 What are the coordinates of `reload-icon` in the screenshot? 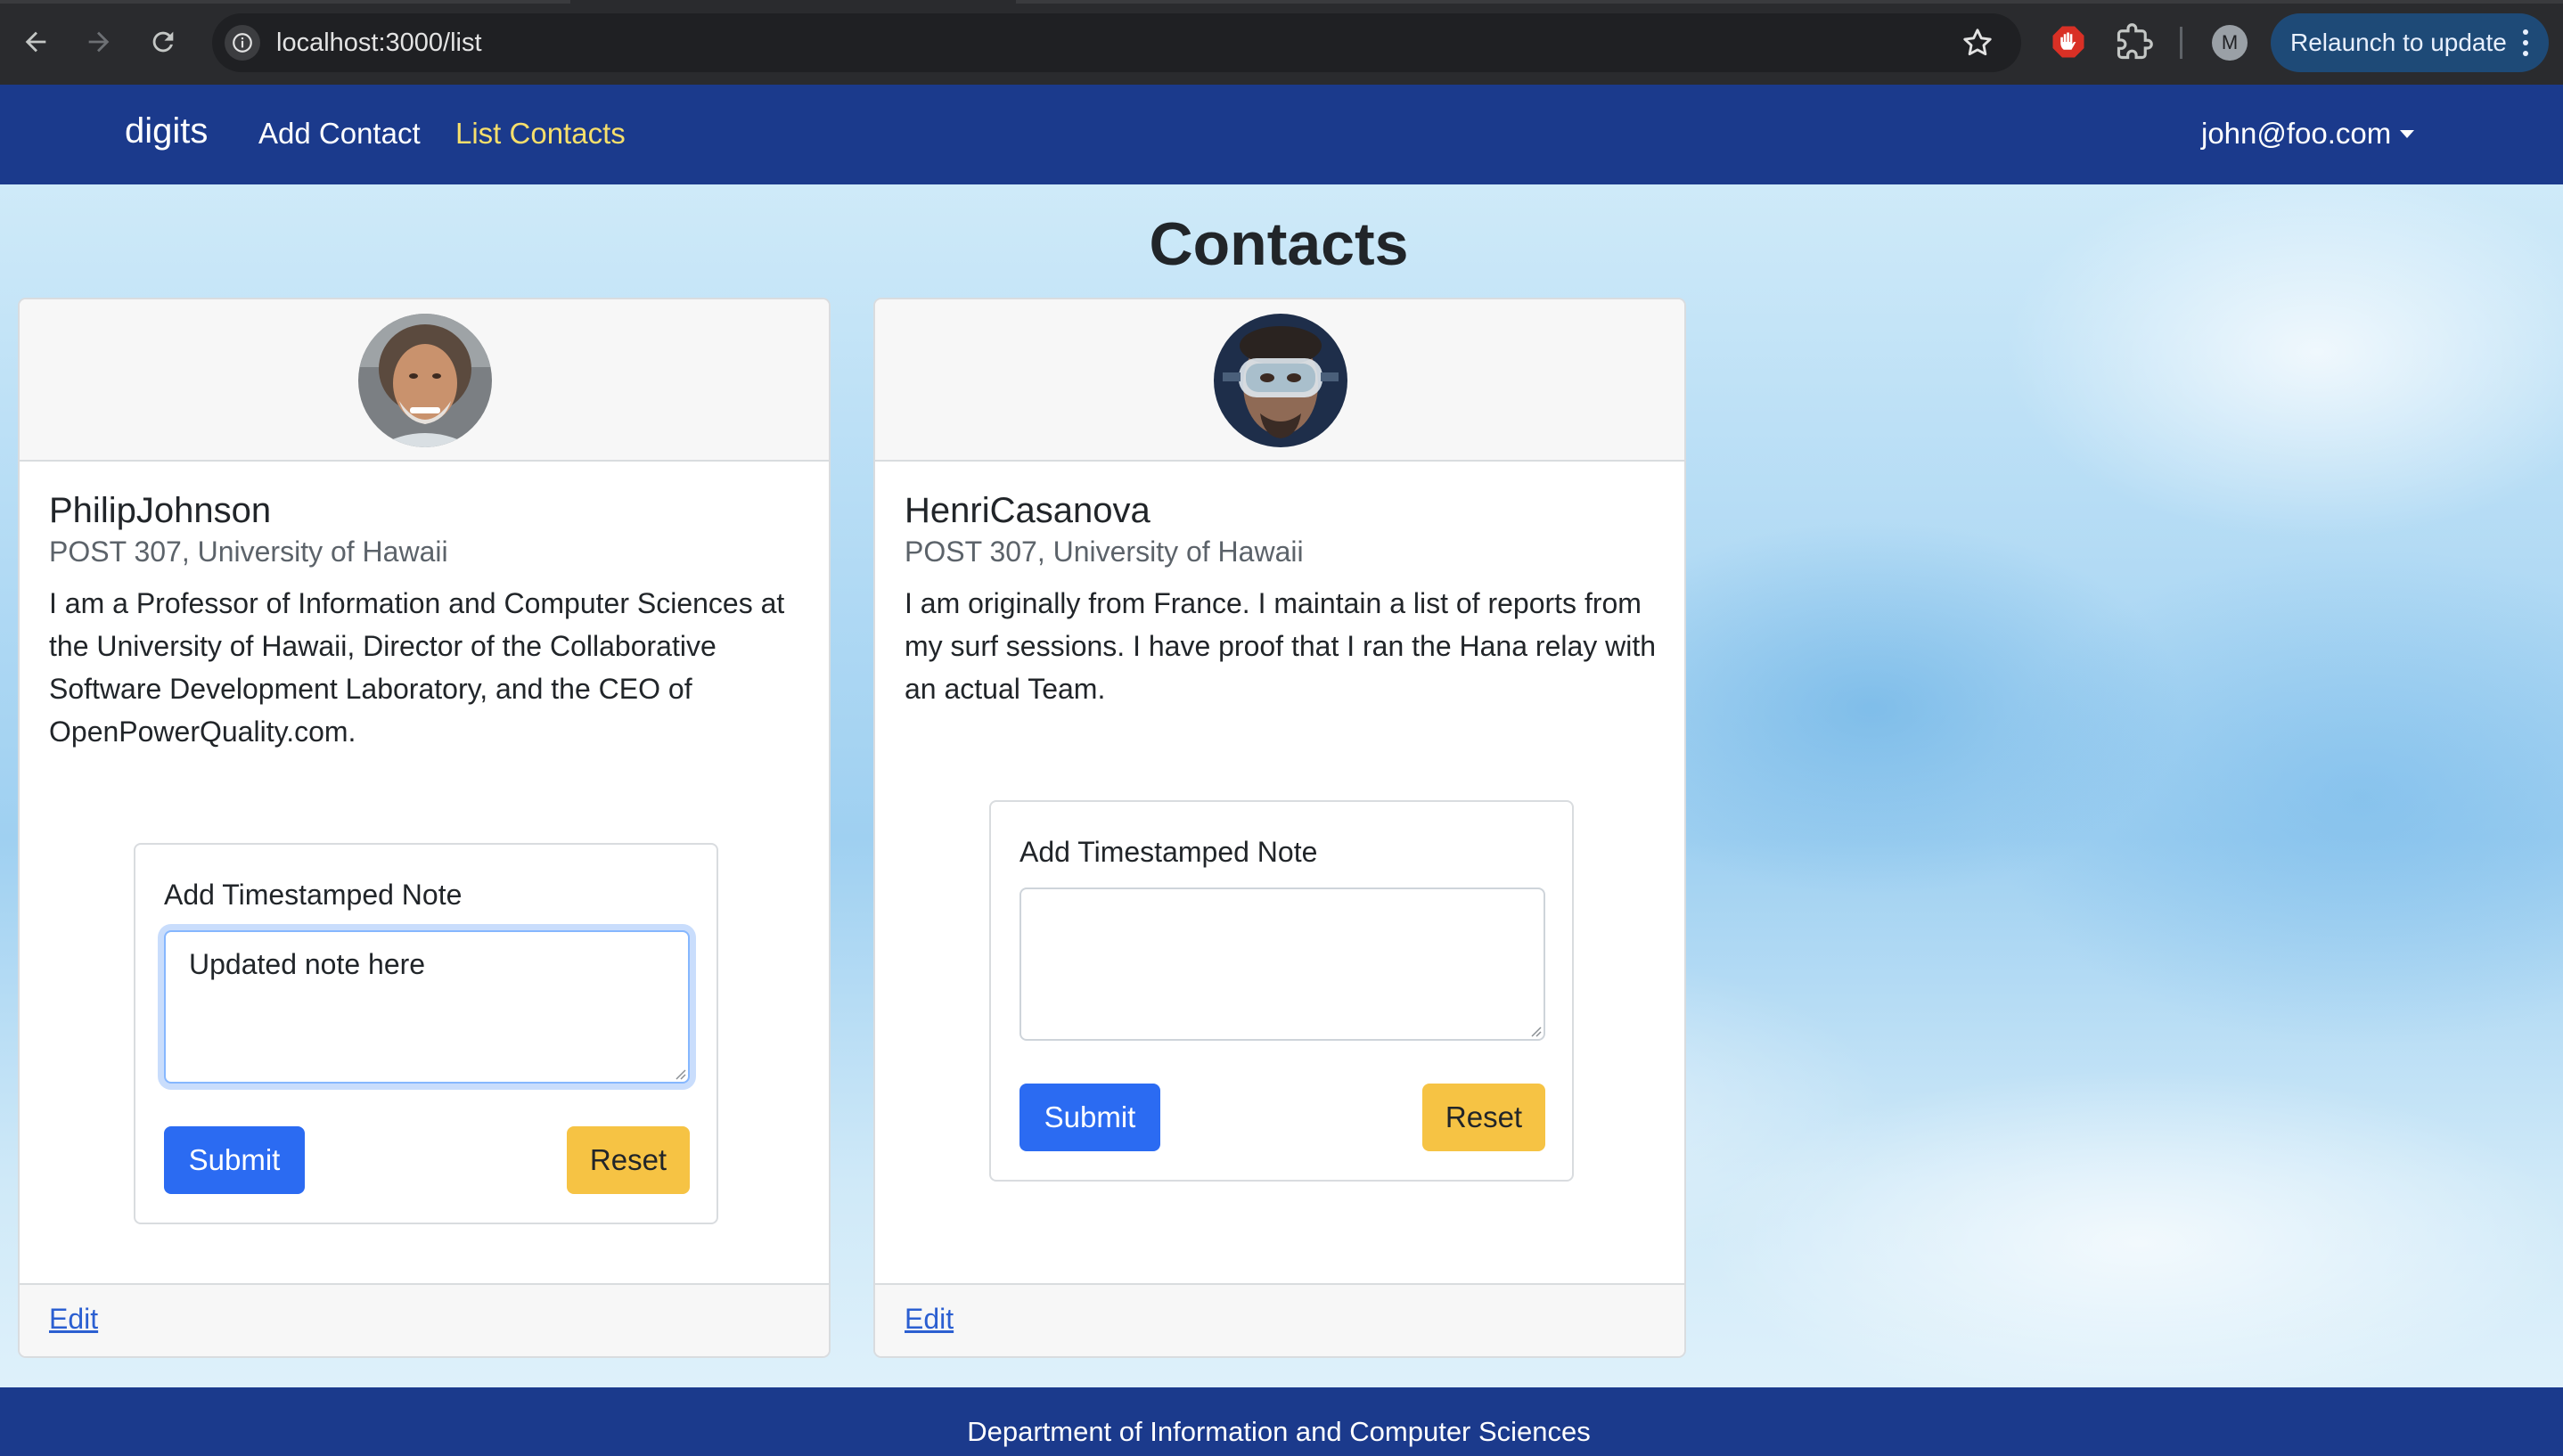 It's located at (163, 42).